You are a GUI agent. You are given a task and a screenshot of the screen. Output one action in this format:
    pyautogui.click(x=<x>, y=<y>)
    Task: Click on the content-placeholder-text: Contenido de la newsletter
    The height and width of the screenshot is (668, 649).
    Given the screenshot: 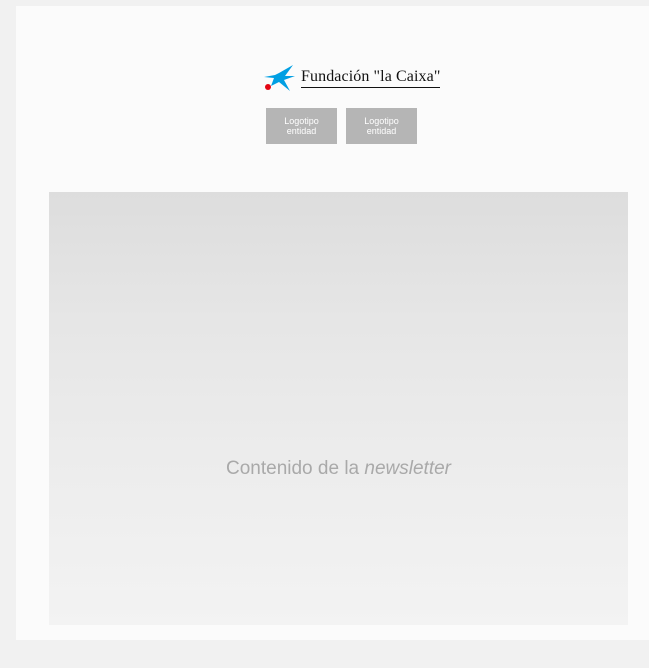 What is the action you would take?
    pyautogui.click(x=338, y=469)
    